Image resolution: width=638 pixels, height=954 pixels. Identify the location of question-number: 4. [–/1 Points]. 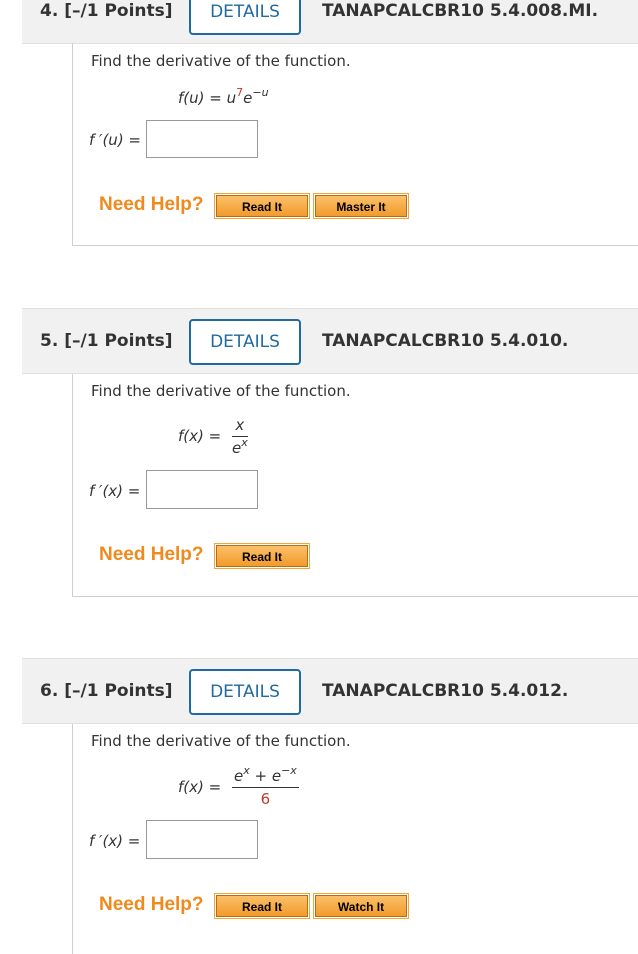
(106, 11).